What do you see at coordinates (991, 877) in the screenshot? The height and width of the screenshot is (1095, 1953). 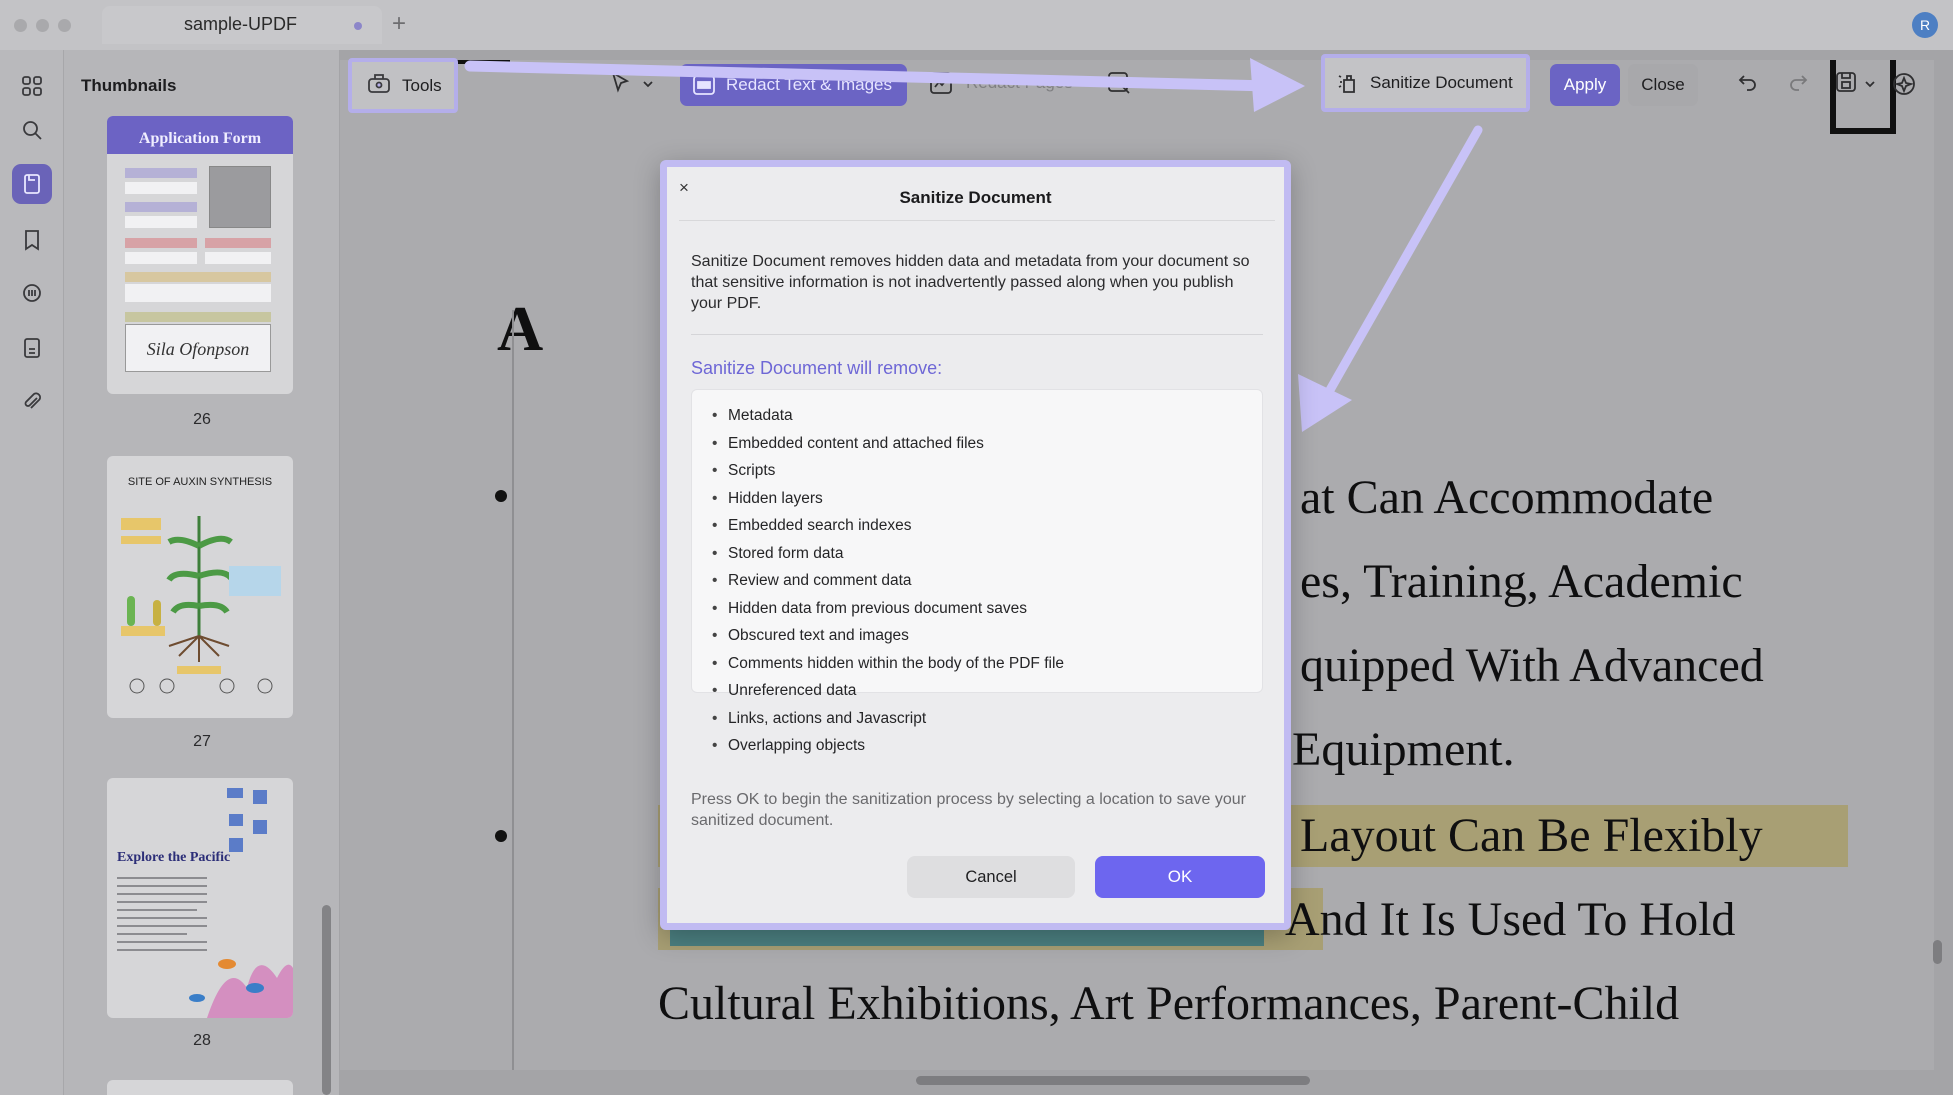 I see `cancel-button: Cancel` at bounding box center [991, 877].